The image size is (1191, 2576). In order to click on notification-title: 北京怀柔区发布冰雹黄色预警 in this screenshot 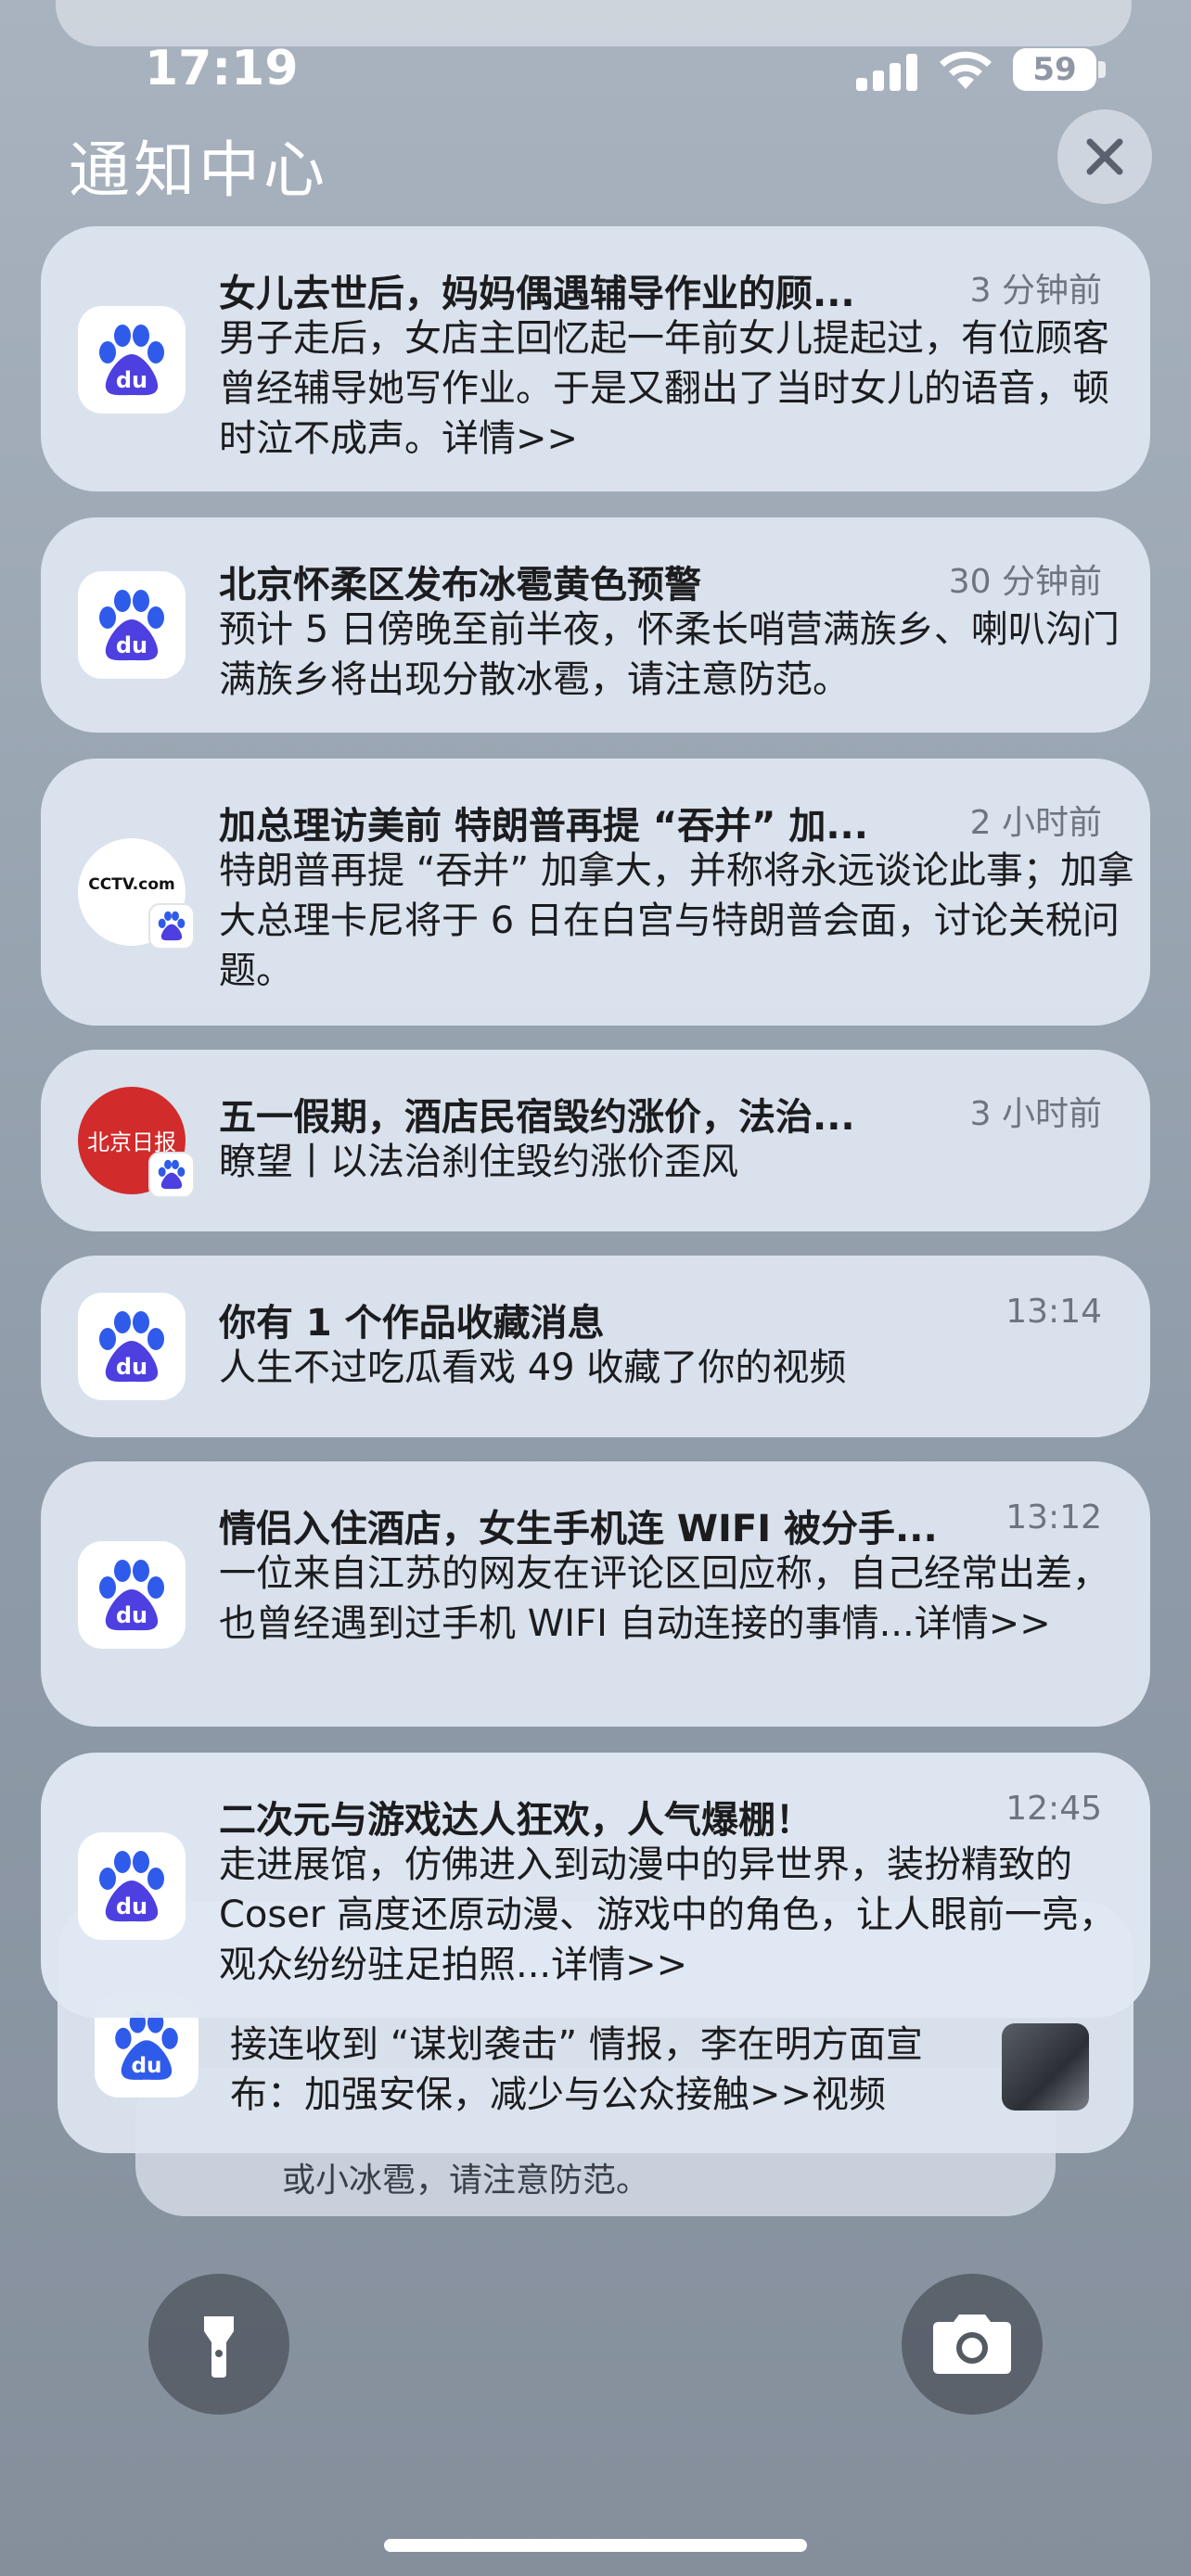, I will do `click(460, 585)`.